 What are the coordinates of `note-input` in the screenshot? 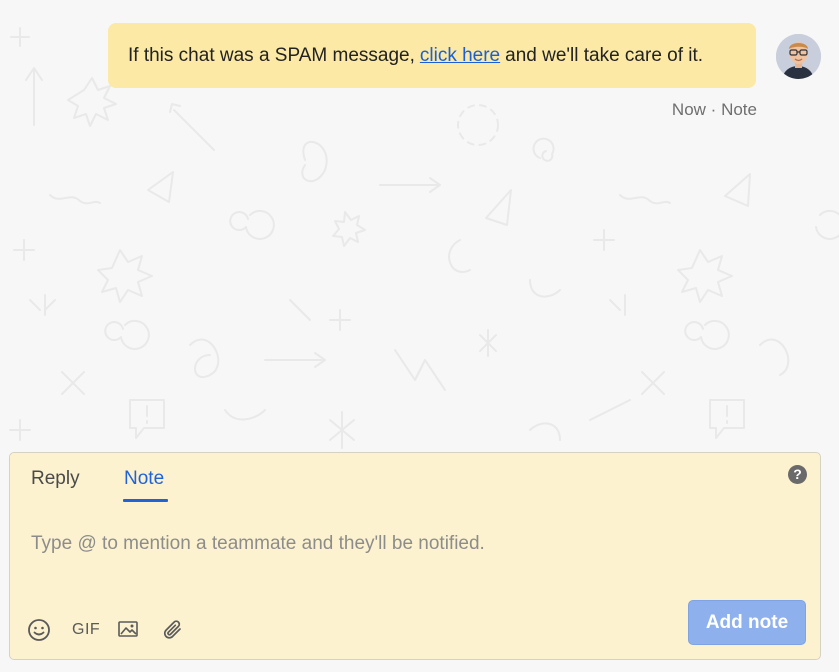 It's located at (411, 544).